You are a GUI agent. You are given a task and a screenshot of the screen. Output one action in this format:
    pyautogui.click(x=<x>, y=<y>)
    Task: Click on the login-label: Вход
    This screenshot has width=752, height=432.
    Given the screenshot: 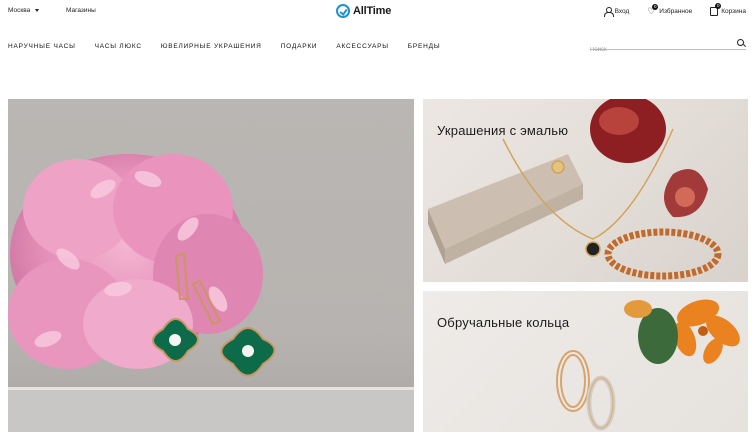 What is the action you would take?
    pyautogui.click(x=622, y=11)
    